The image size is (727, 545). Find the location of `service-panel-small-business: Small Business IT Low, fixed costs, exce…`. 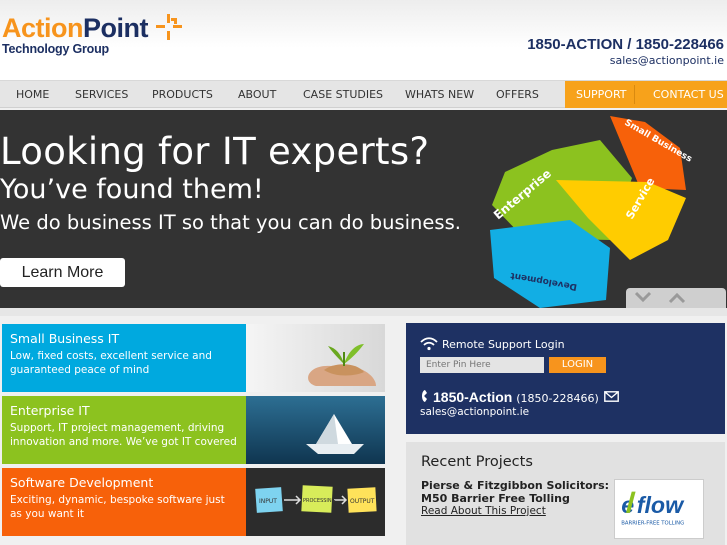

service-panel-small-business: Small Business IT Low, fixed costs, exce… is located at coordinates (193, 358).